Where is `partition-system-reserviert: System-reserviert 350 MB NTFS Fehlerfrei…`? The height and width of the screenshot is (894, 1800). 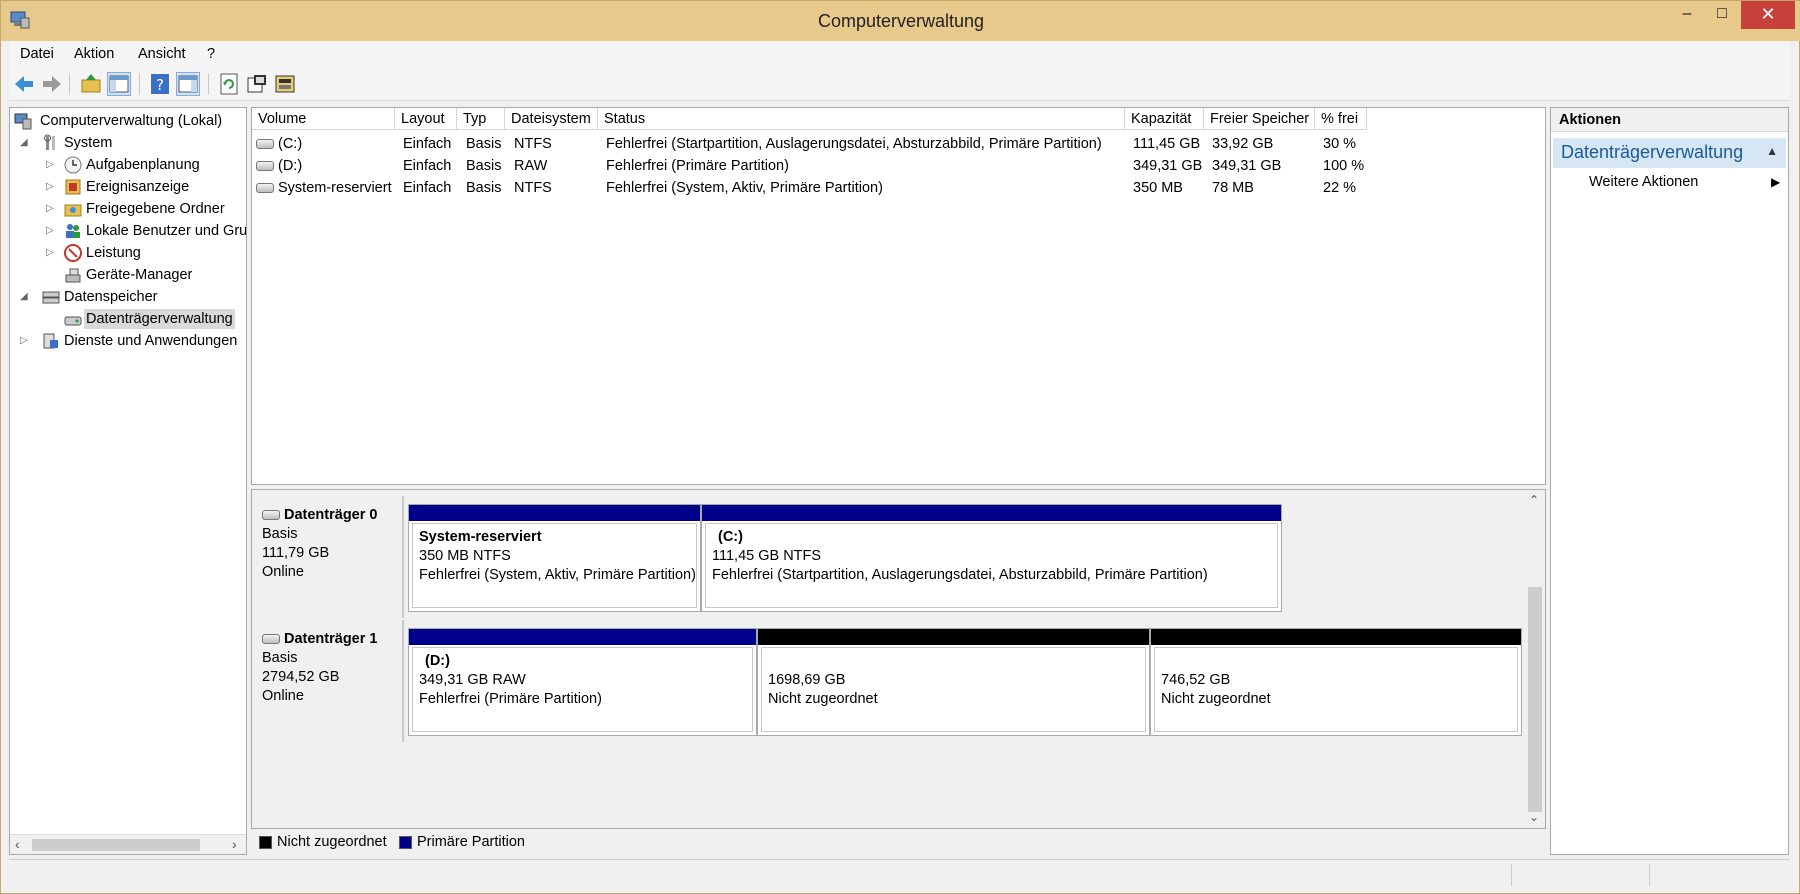
partition-system-reserviert: System-reserviert 350 MB NTFS Fehlerfrei… is located at coordinates (554, 558).